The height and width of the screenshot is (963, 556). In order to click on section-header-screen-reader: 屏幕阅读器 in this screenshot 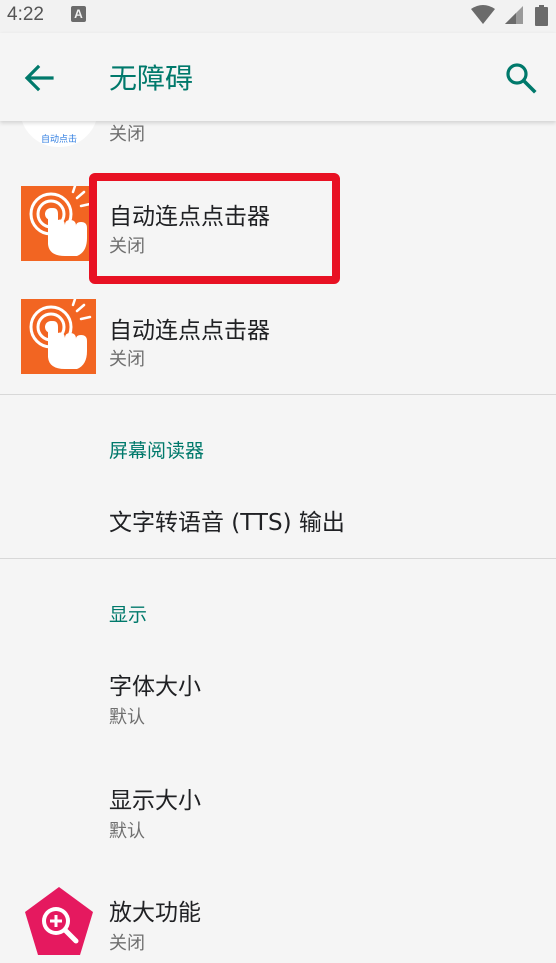, I will do `click(157, 451)`.